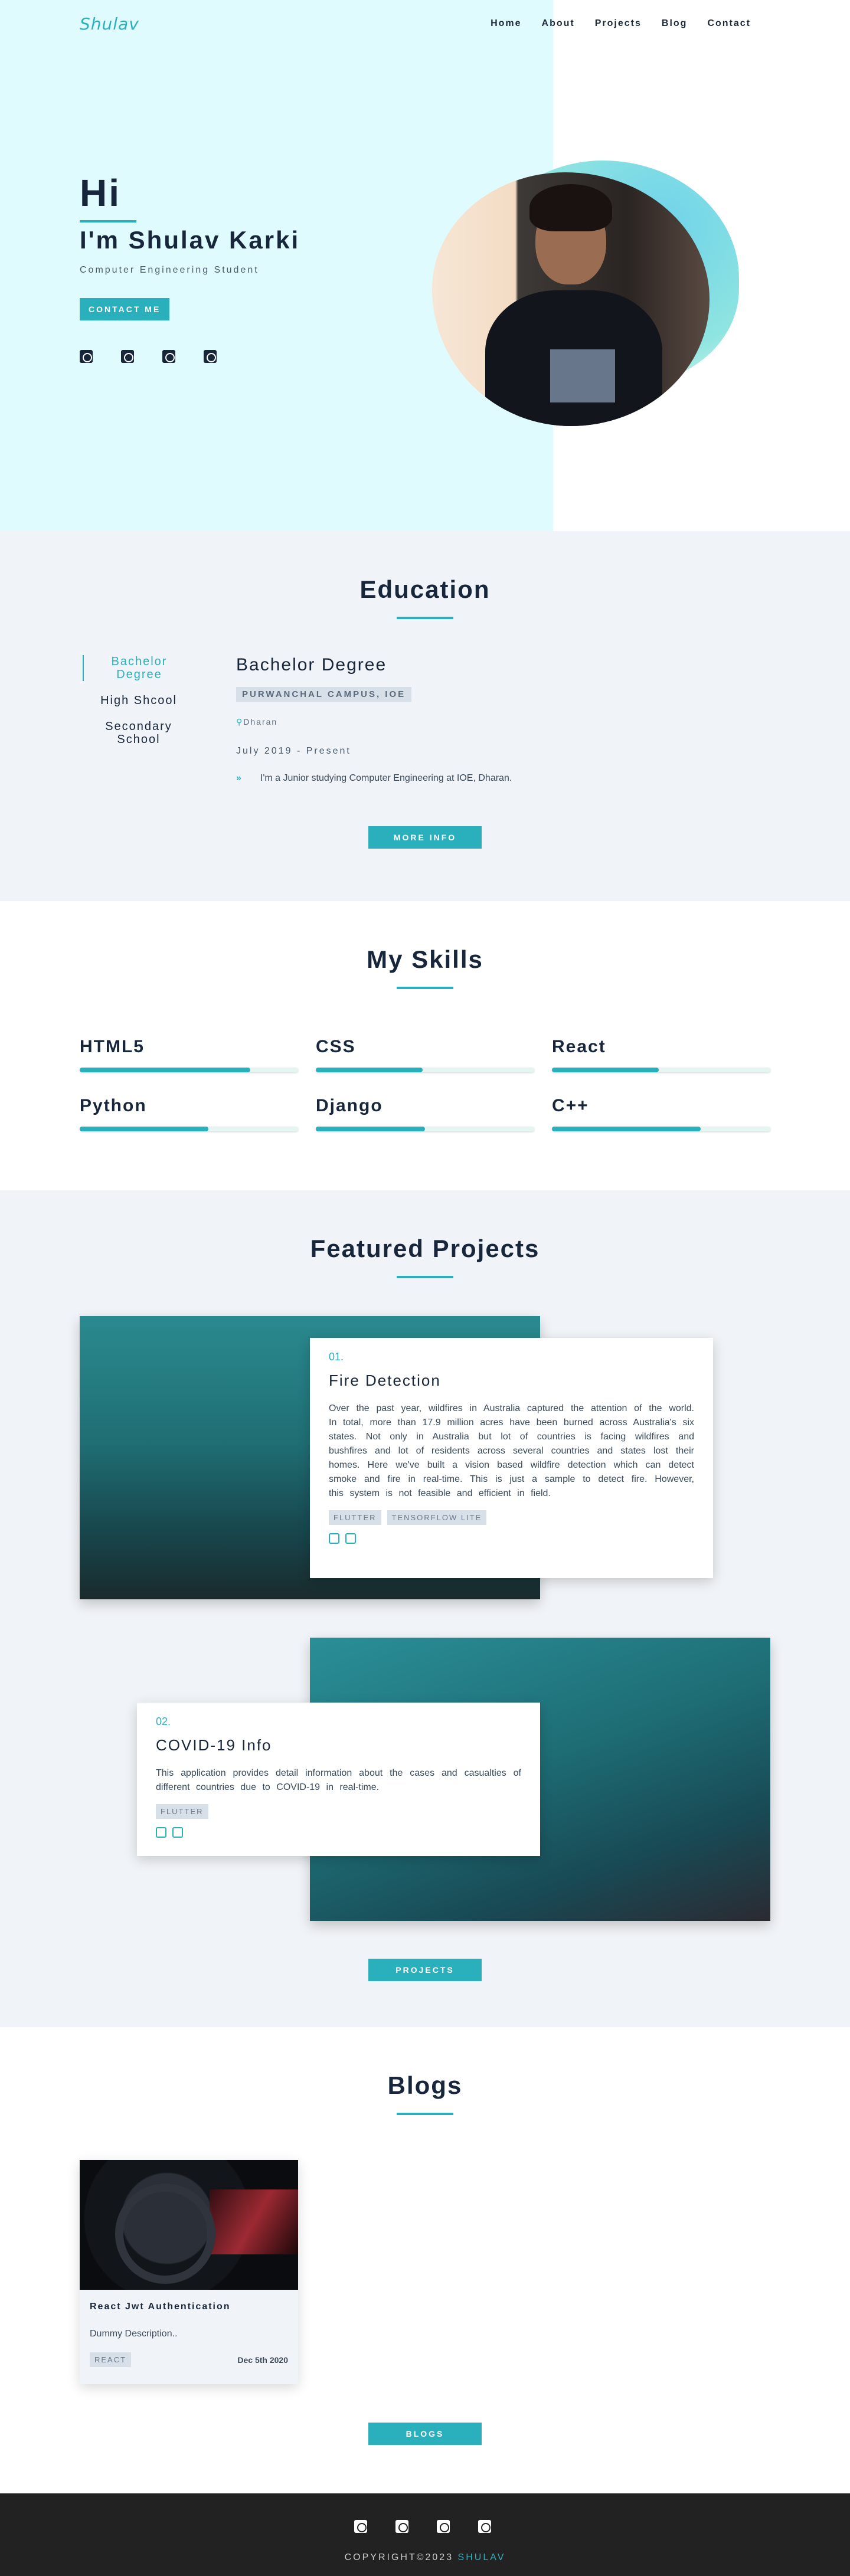 The width and height of the screenshot is (850, 2576). I want to click on nav-link-blog: Blog, so click(675, 24).